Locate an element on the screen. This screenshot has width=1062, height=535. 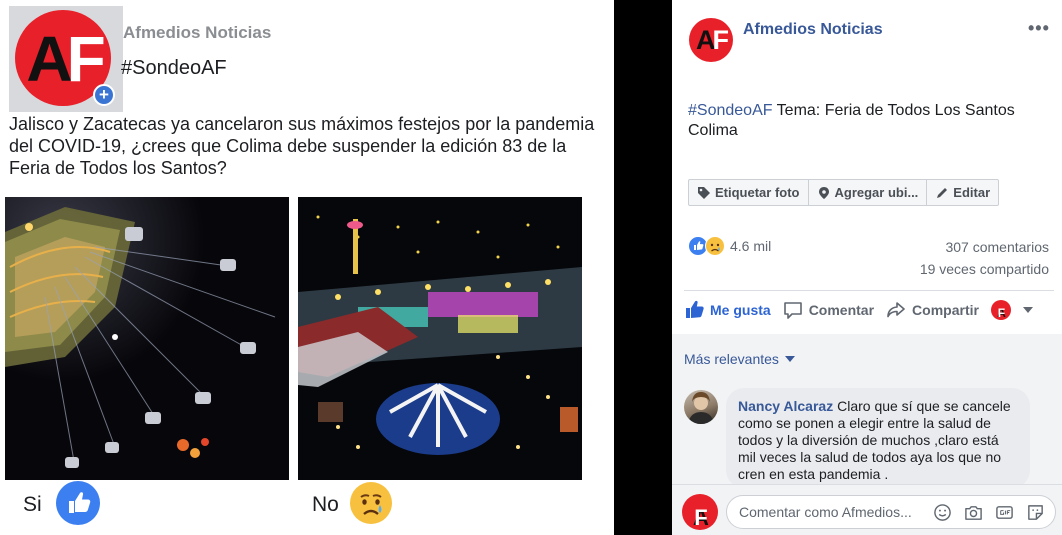
page-avatar: AF is located at coordinates (711, 40).